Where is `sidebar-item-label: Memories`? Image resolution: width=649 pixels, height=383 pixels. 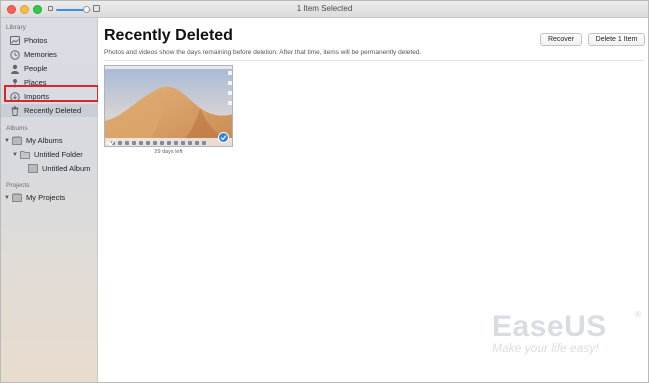 sidebar-item-label: Memories is located at coordinates (40, 54).